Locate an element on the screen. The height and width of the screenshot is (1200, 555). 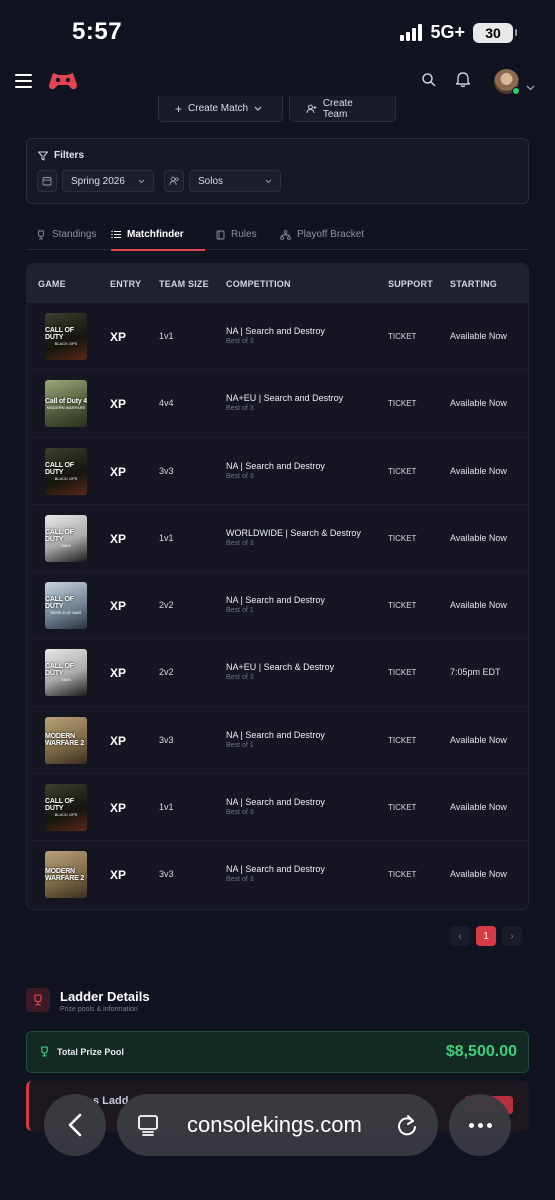
browser-toolbar: consolekings.com is located at coordinates (277, 1133).